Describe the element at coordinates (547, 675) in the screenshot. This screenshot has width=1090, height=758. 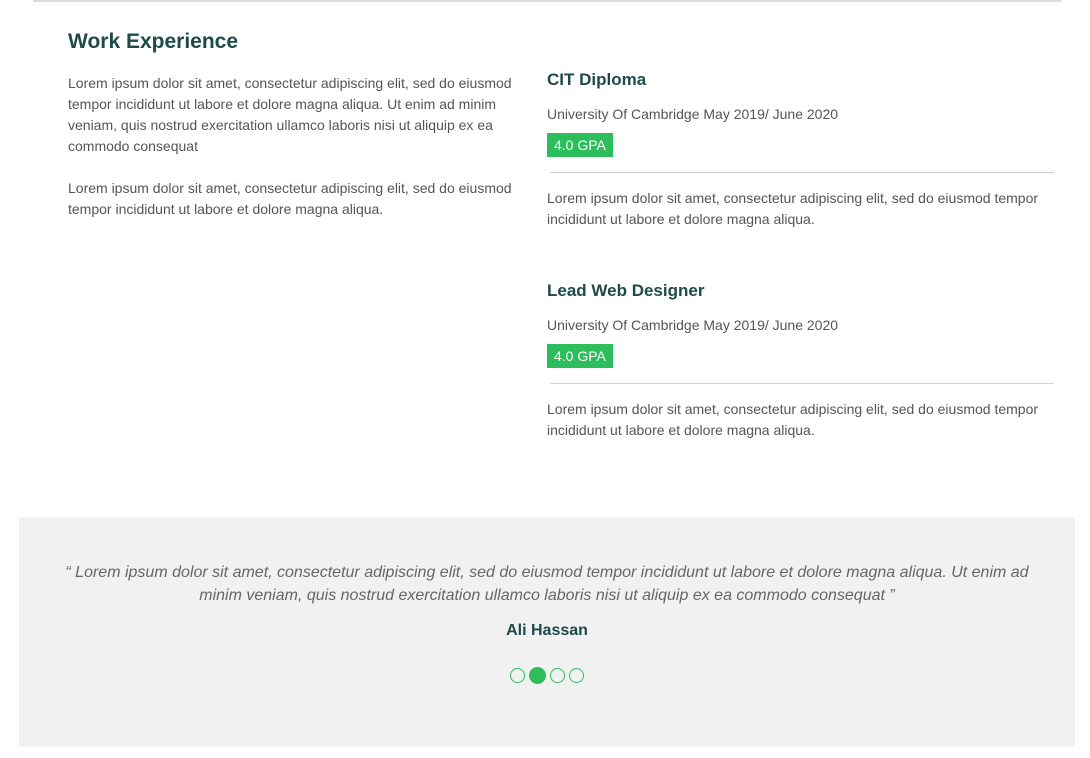
I see `slider-pagination` at that location.